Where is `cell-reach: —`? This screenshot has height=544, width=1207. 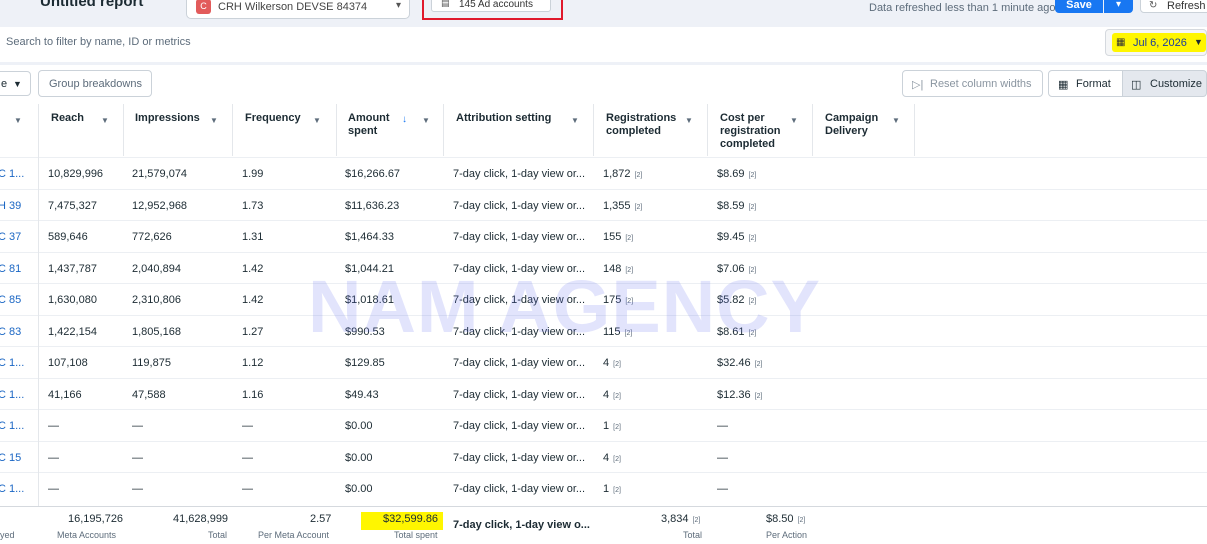
cell-reach: — is located at coordinates (53, 489).